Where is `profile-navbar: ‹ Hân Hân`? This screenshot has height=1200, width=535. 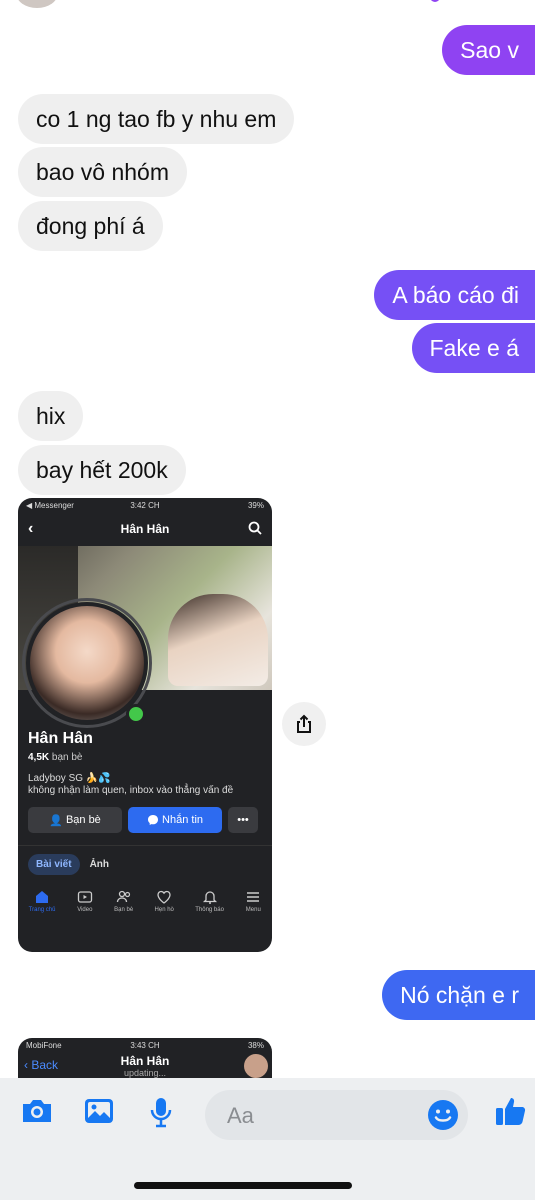
profile-navbar: ‹ Hân Hân is located at coordinates (145, 529).